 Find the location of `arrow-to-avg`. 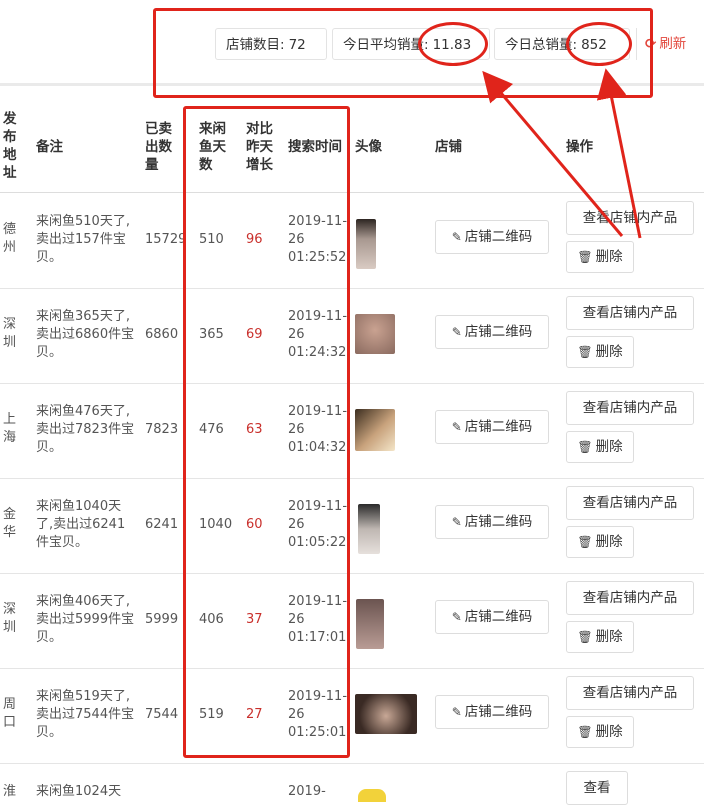

arrow-to-avg is located at coordinates (553, 153).